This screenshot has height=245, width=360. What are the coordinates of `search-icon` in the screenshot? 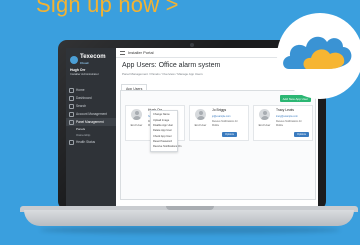 It's located at (71, 106).